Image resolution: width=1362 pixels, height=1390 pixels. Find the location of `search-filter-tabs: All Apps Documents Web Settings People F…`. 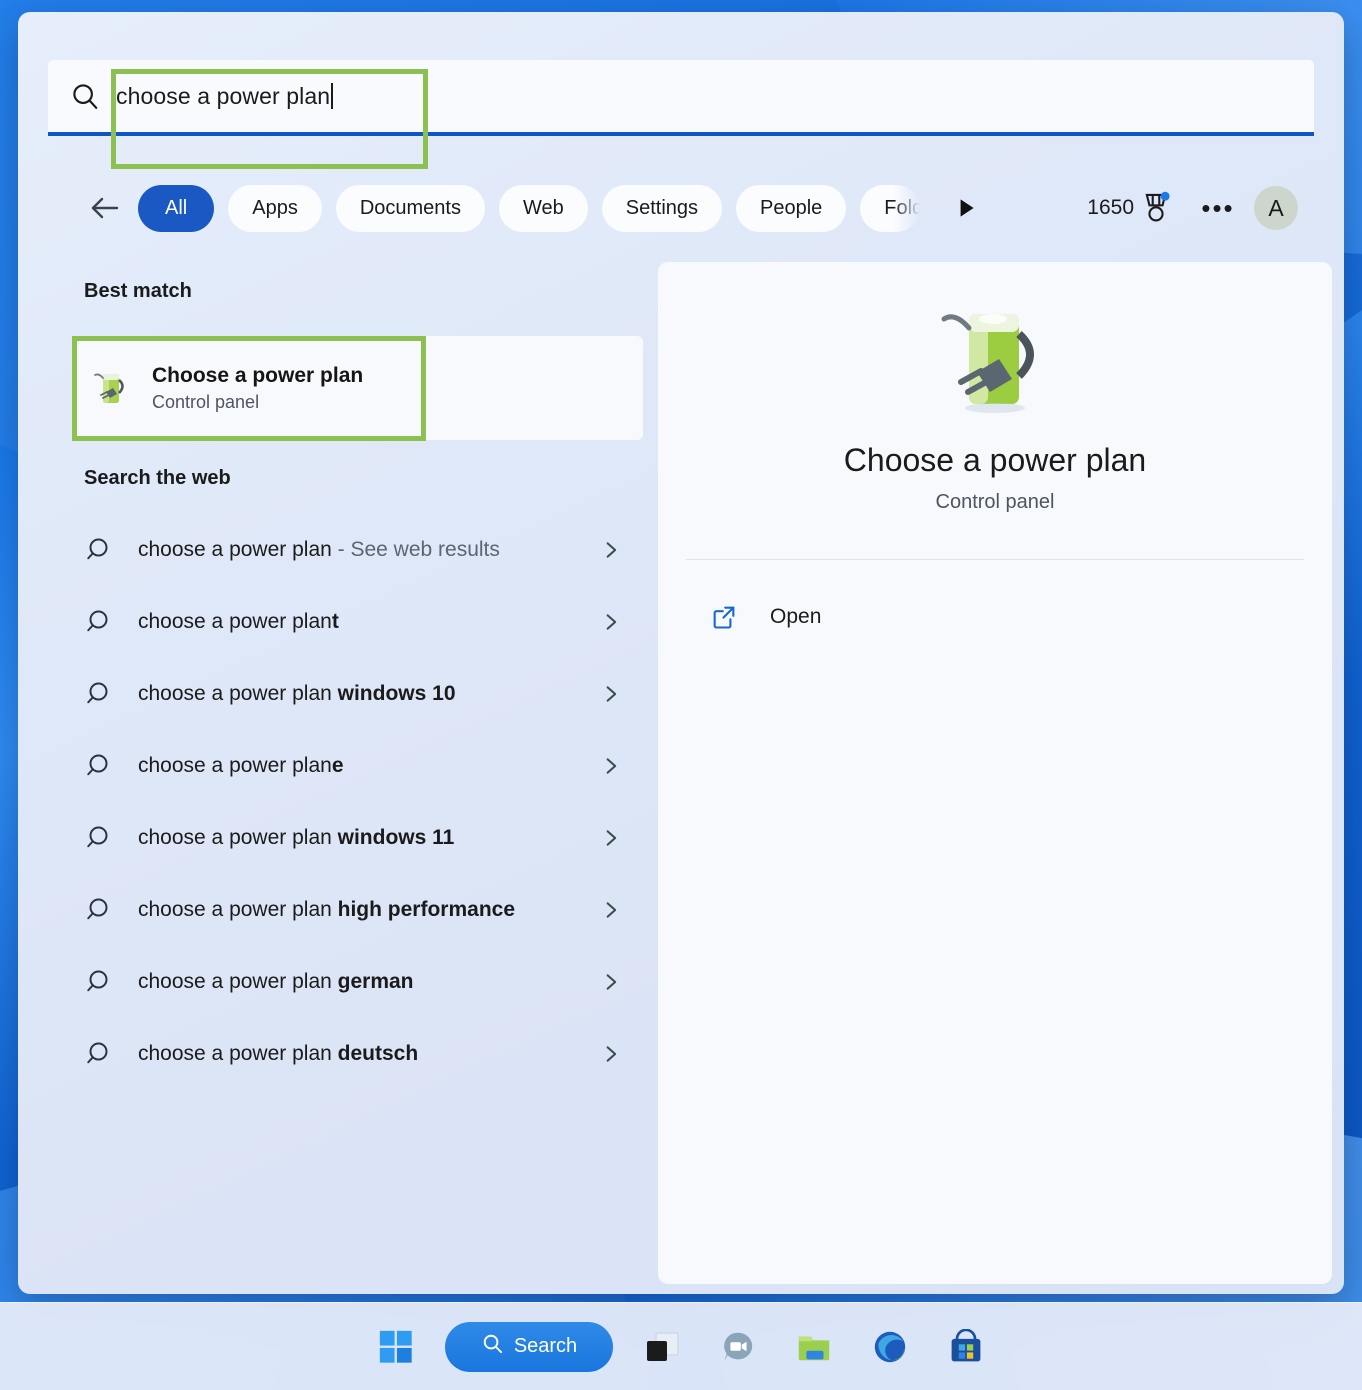

search-filter-tabs: All Apps Documents Web Settings People F… is located at coordinates (681, 208).